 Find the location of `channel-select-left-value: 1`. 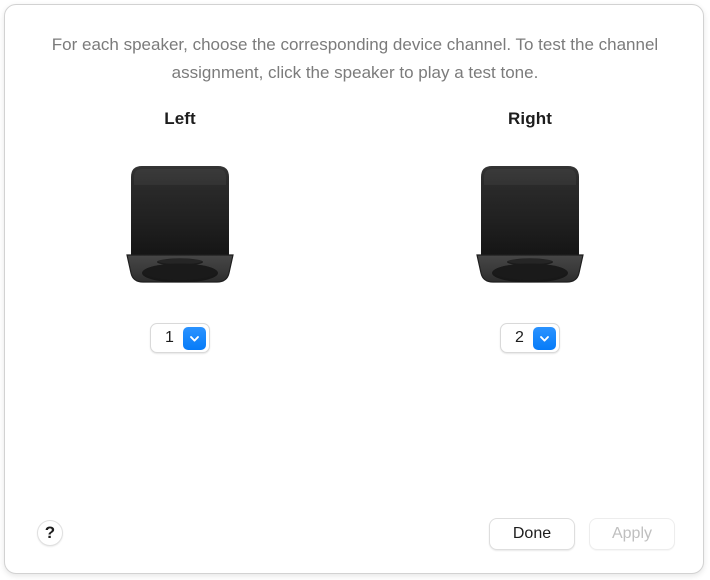

channel-select-left-value: 1 is located at coordinates (169, 337).